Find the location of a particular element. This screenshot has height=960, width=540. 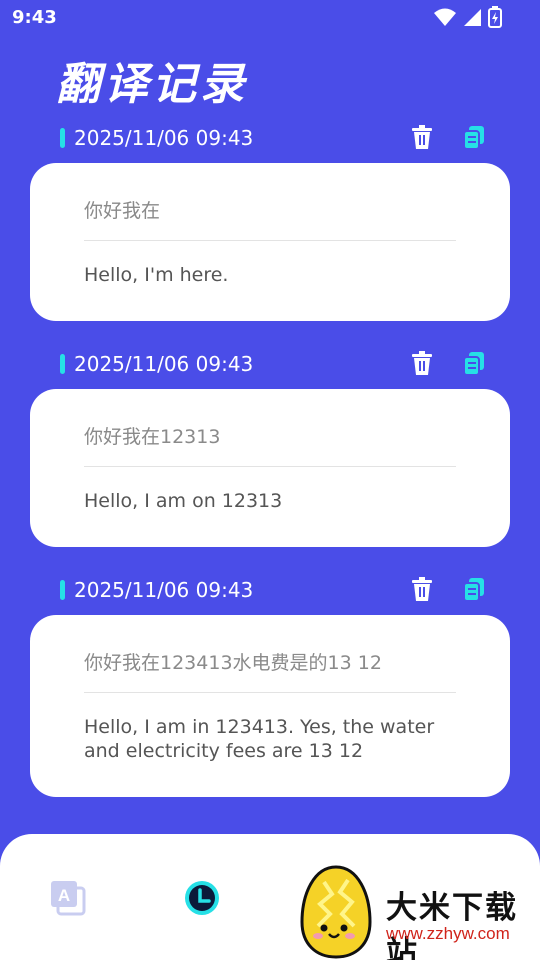

battery-icon is located at coordinates (495, 17).